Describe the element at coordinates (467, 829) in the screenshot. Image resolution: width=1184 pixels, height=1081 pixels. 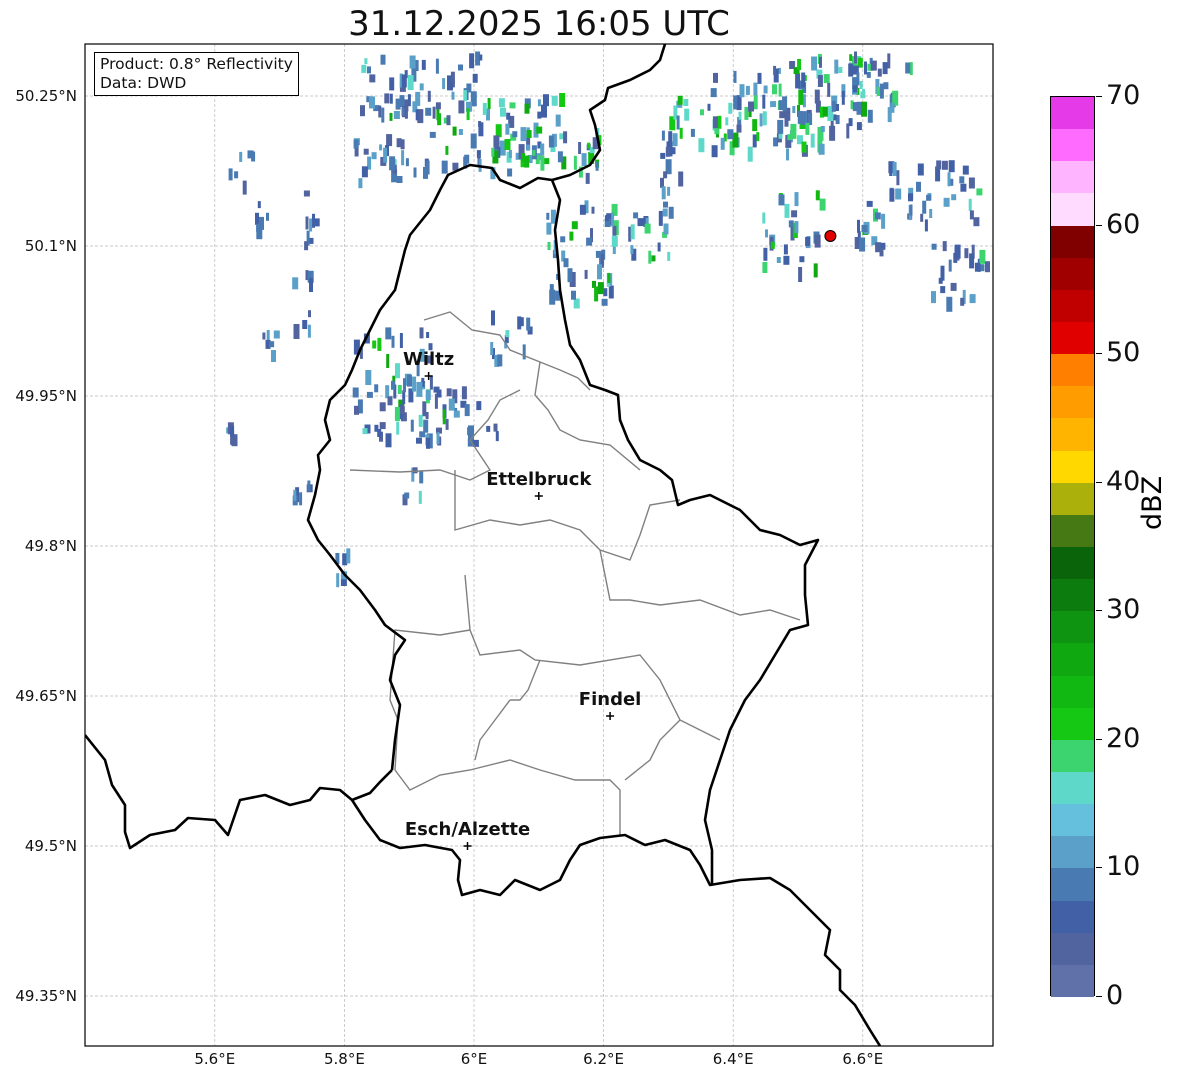
I see `city-label: Esch/Alzette` at that location.